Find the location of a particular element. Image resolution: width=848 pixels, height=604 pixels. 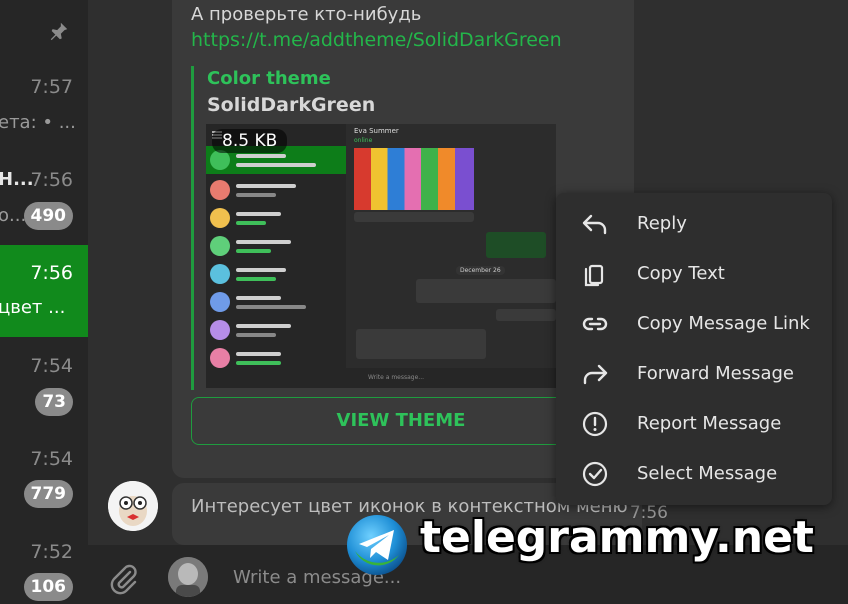

chat-time: 7:52 is located at coordinates (51, 552).